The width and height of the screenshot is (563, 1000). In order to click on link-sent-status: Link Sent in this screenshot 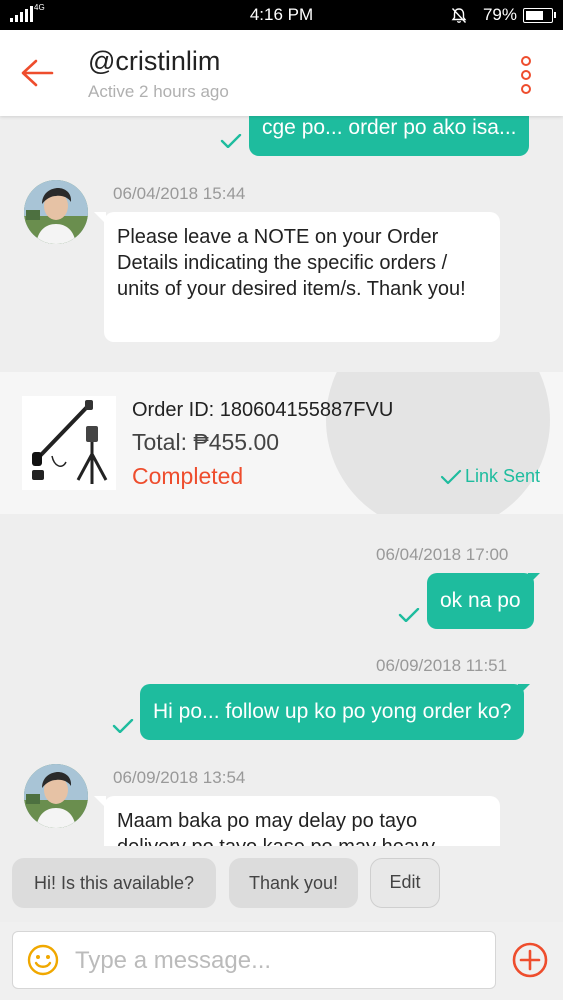, I will do `click(490, 476)`.